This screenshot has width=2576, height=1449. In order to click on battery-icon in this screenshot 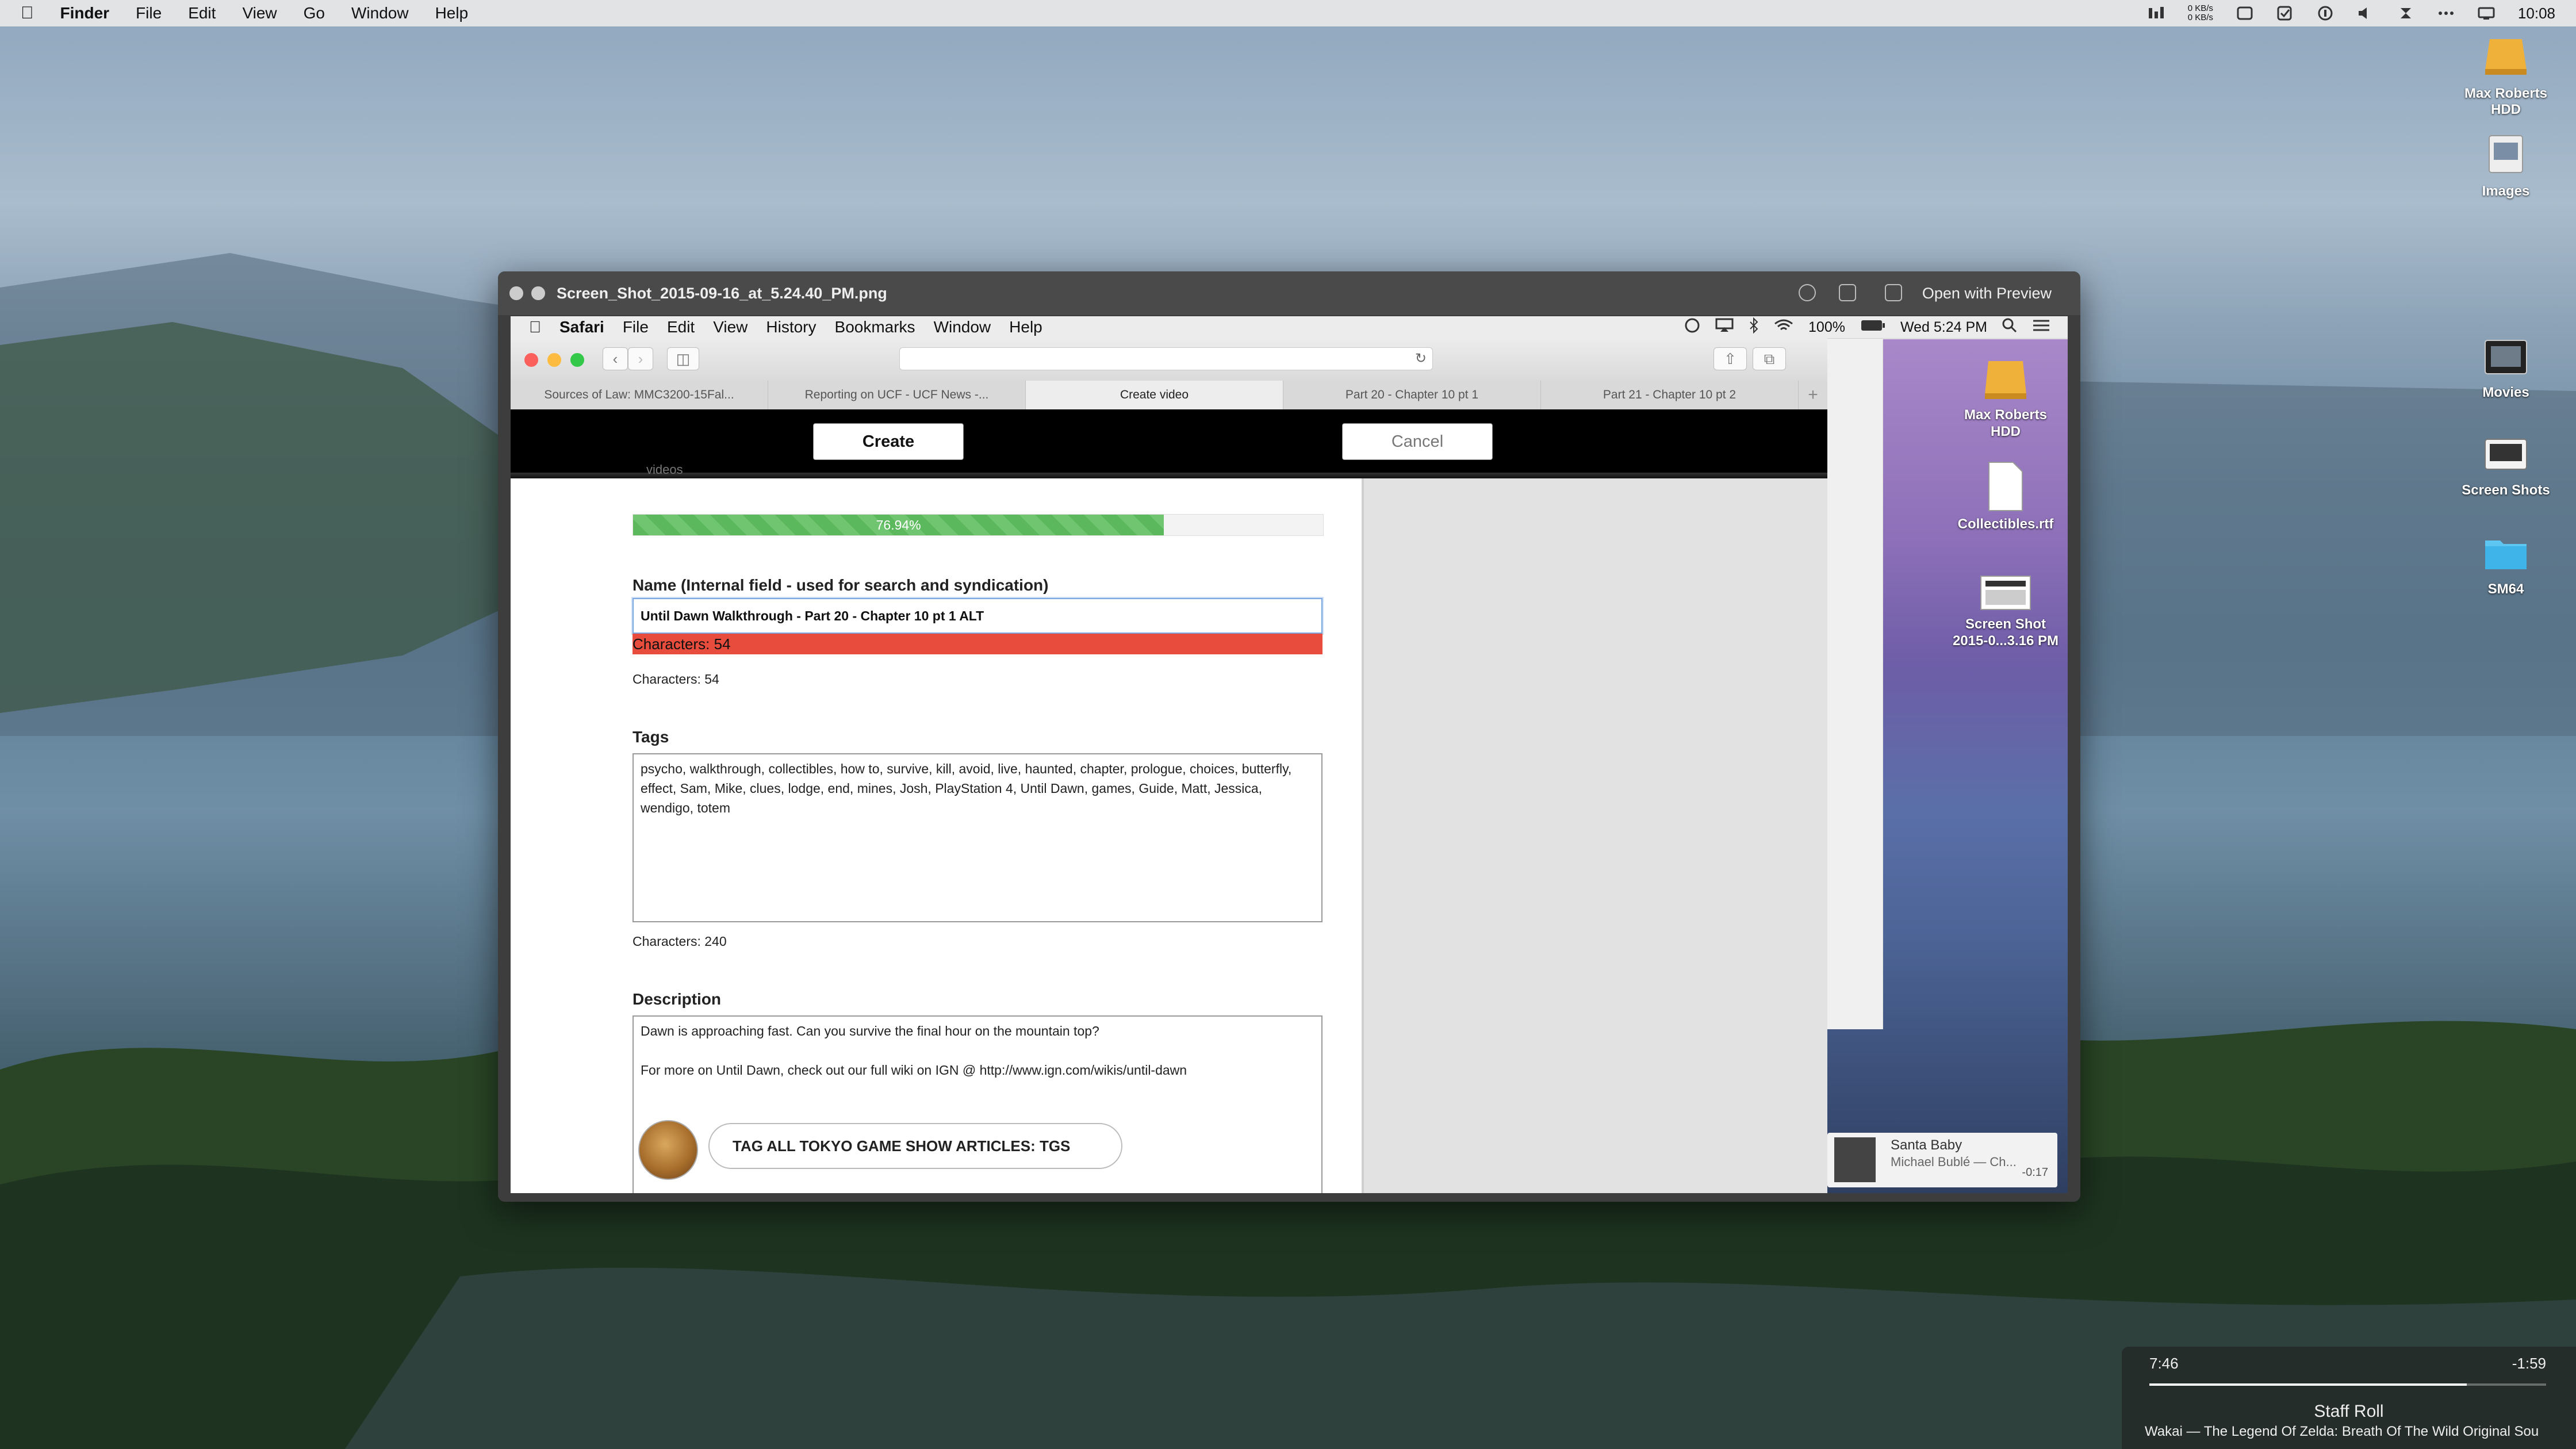, I will do `click(1872, 327)`.